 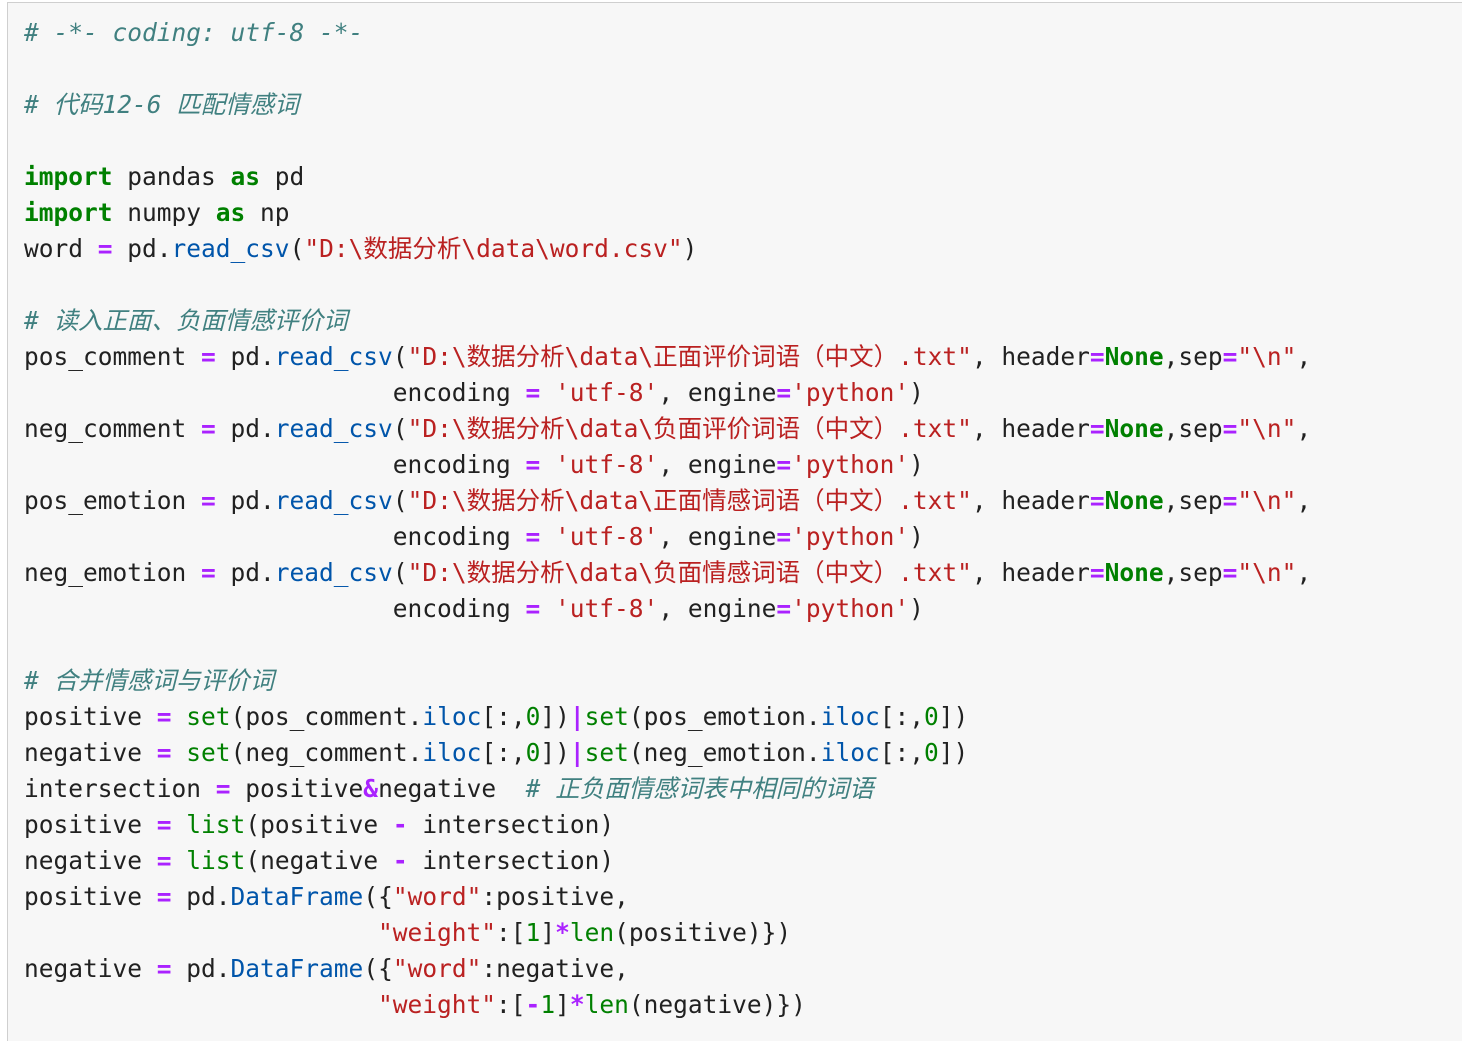 I want to click on code-line: "weight":[1]*len(positive)}), so click(x=667, y=933).